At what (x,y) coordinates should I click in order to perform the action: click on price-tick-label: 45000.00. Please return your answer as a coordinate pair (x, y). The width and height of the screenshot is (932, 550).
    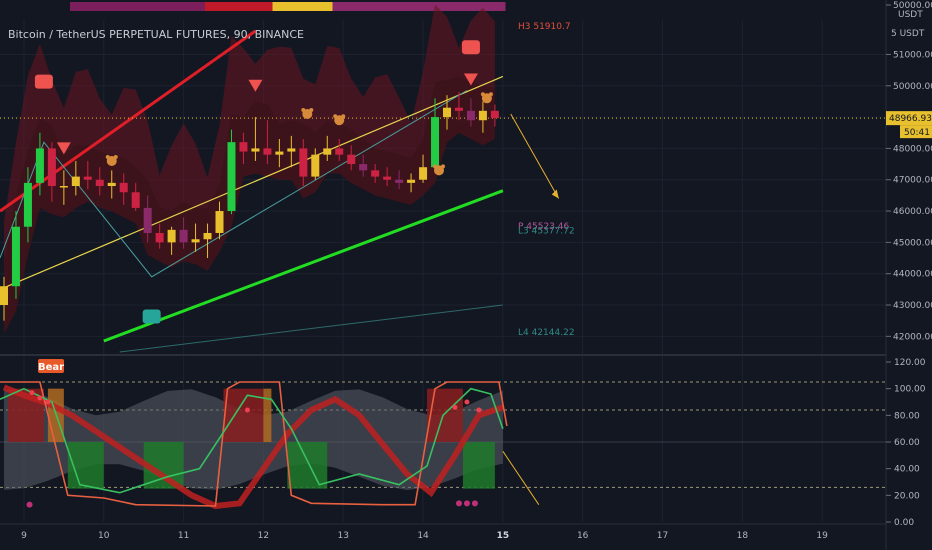
    Looking at the image, I should click on (912, 243).